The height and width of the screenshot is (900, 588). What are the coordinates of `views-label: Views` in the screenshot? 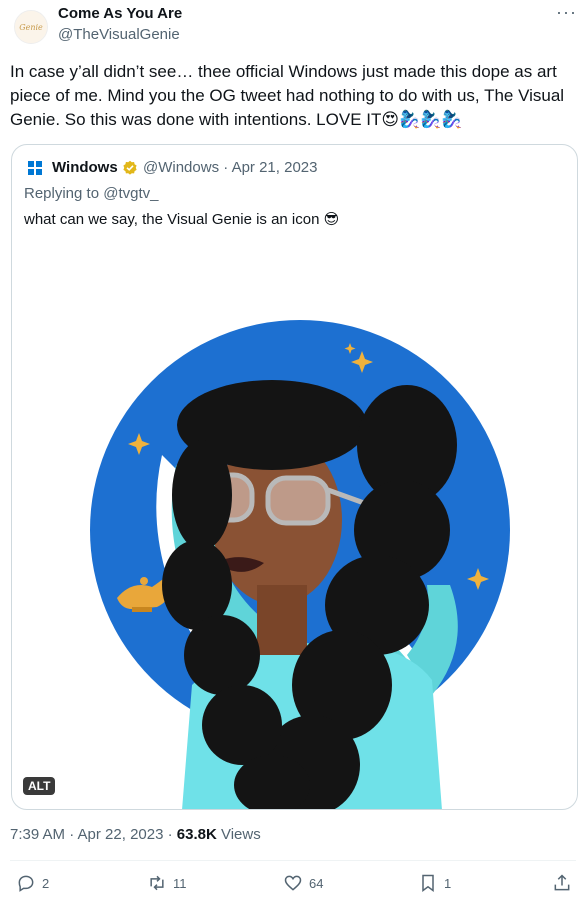 It's located at (238, 834).